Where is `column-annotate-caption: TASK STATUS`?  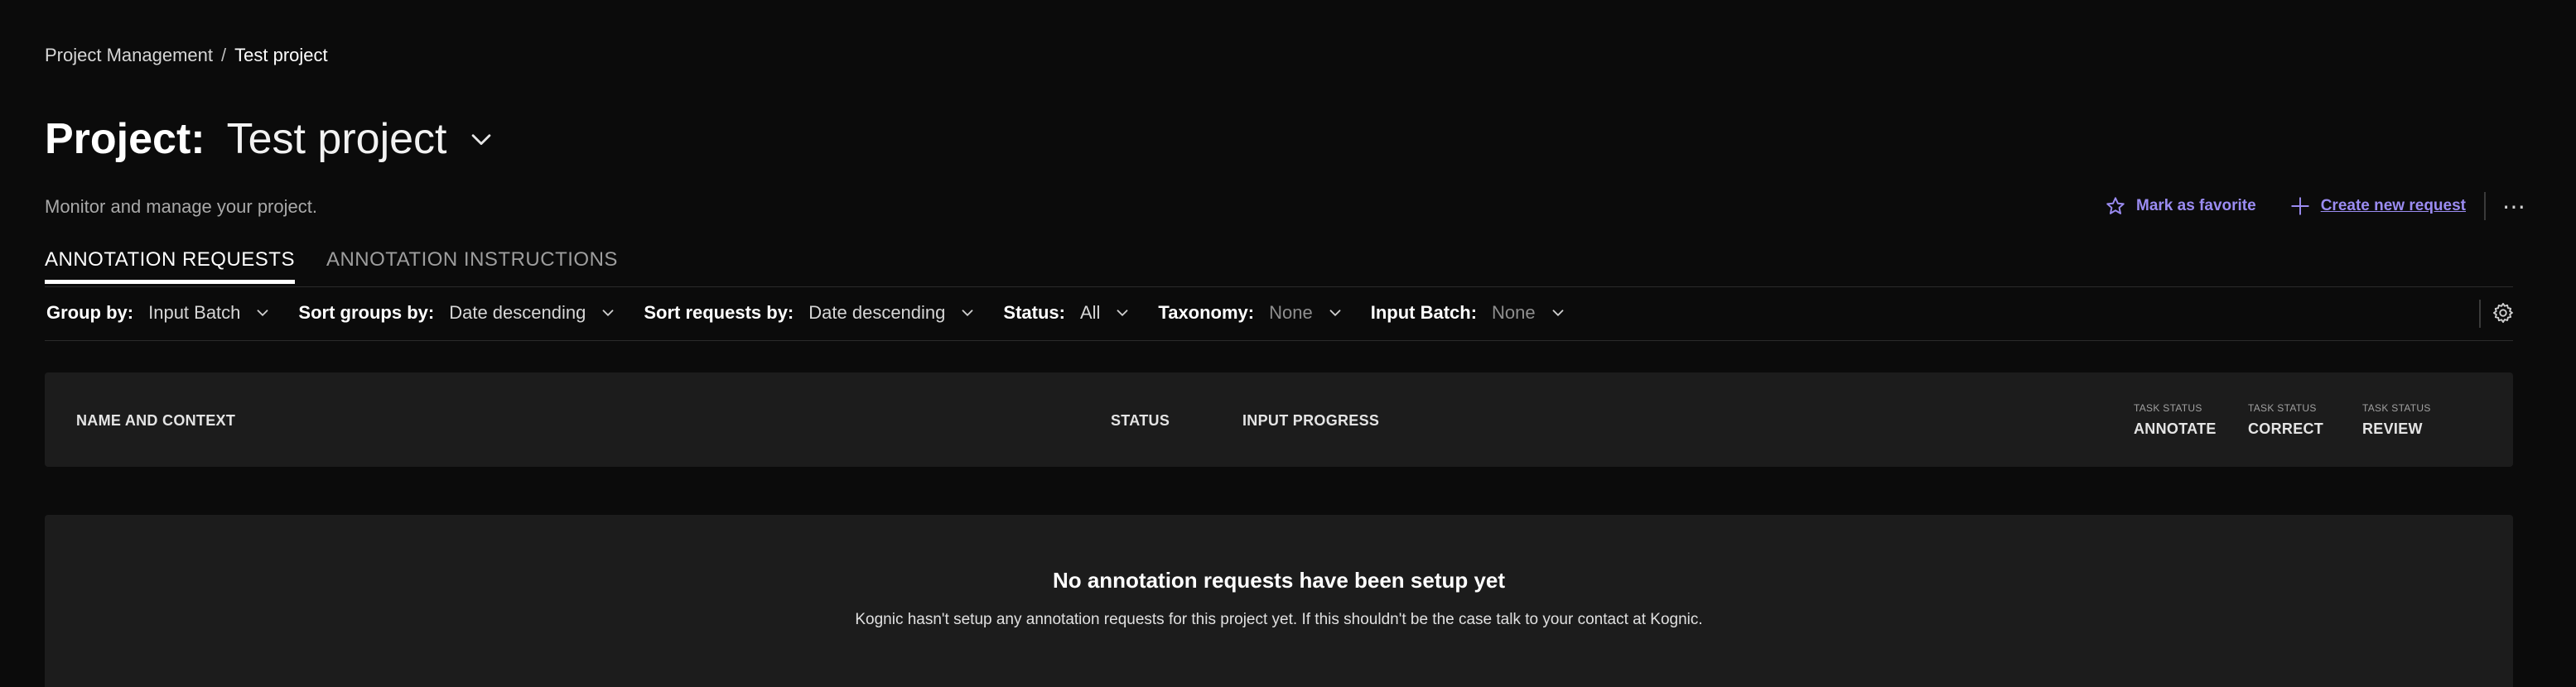
column-annotate-caption: TASK STATUS is located at coordinates (2168, 408).